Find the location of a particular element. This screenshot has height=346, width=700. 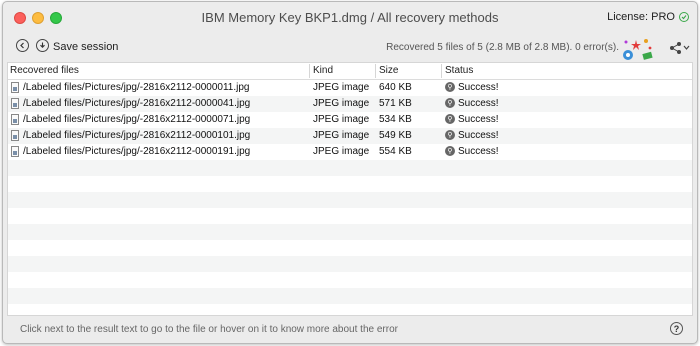

app-logo-icon is located at coordinates (638, 49).